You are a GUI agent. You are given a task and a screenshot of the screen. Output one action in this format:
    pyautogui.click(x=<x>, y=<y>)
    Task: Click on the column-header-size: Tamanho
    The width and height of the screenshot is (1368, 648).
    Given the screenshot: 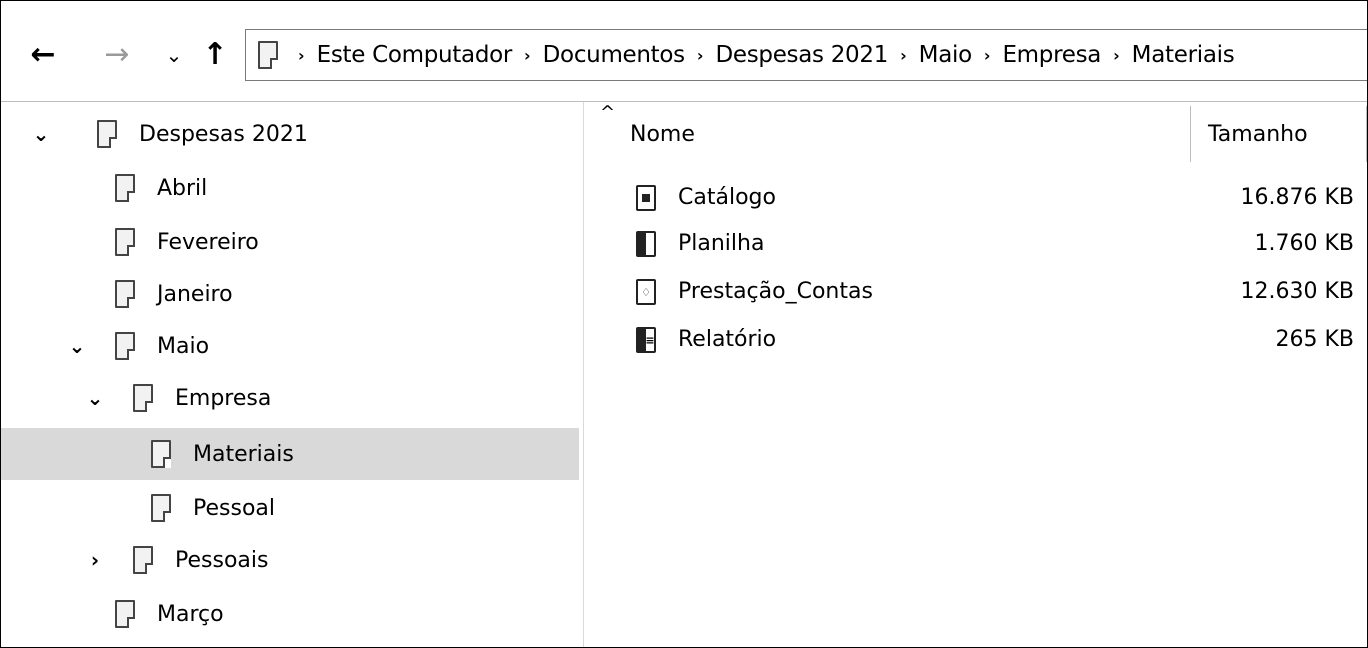 What is the action you would take?
    pyautogui.click(x=1258, y=134)
    